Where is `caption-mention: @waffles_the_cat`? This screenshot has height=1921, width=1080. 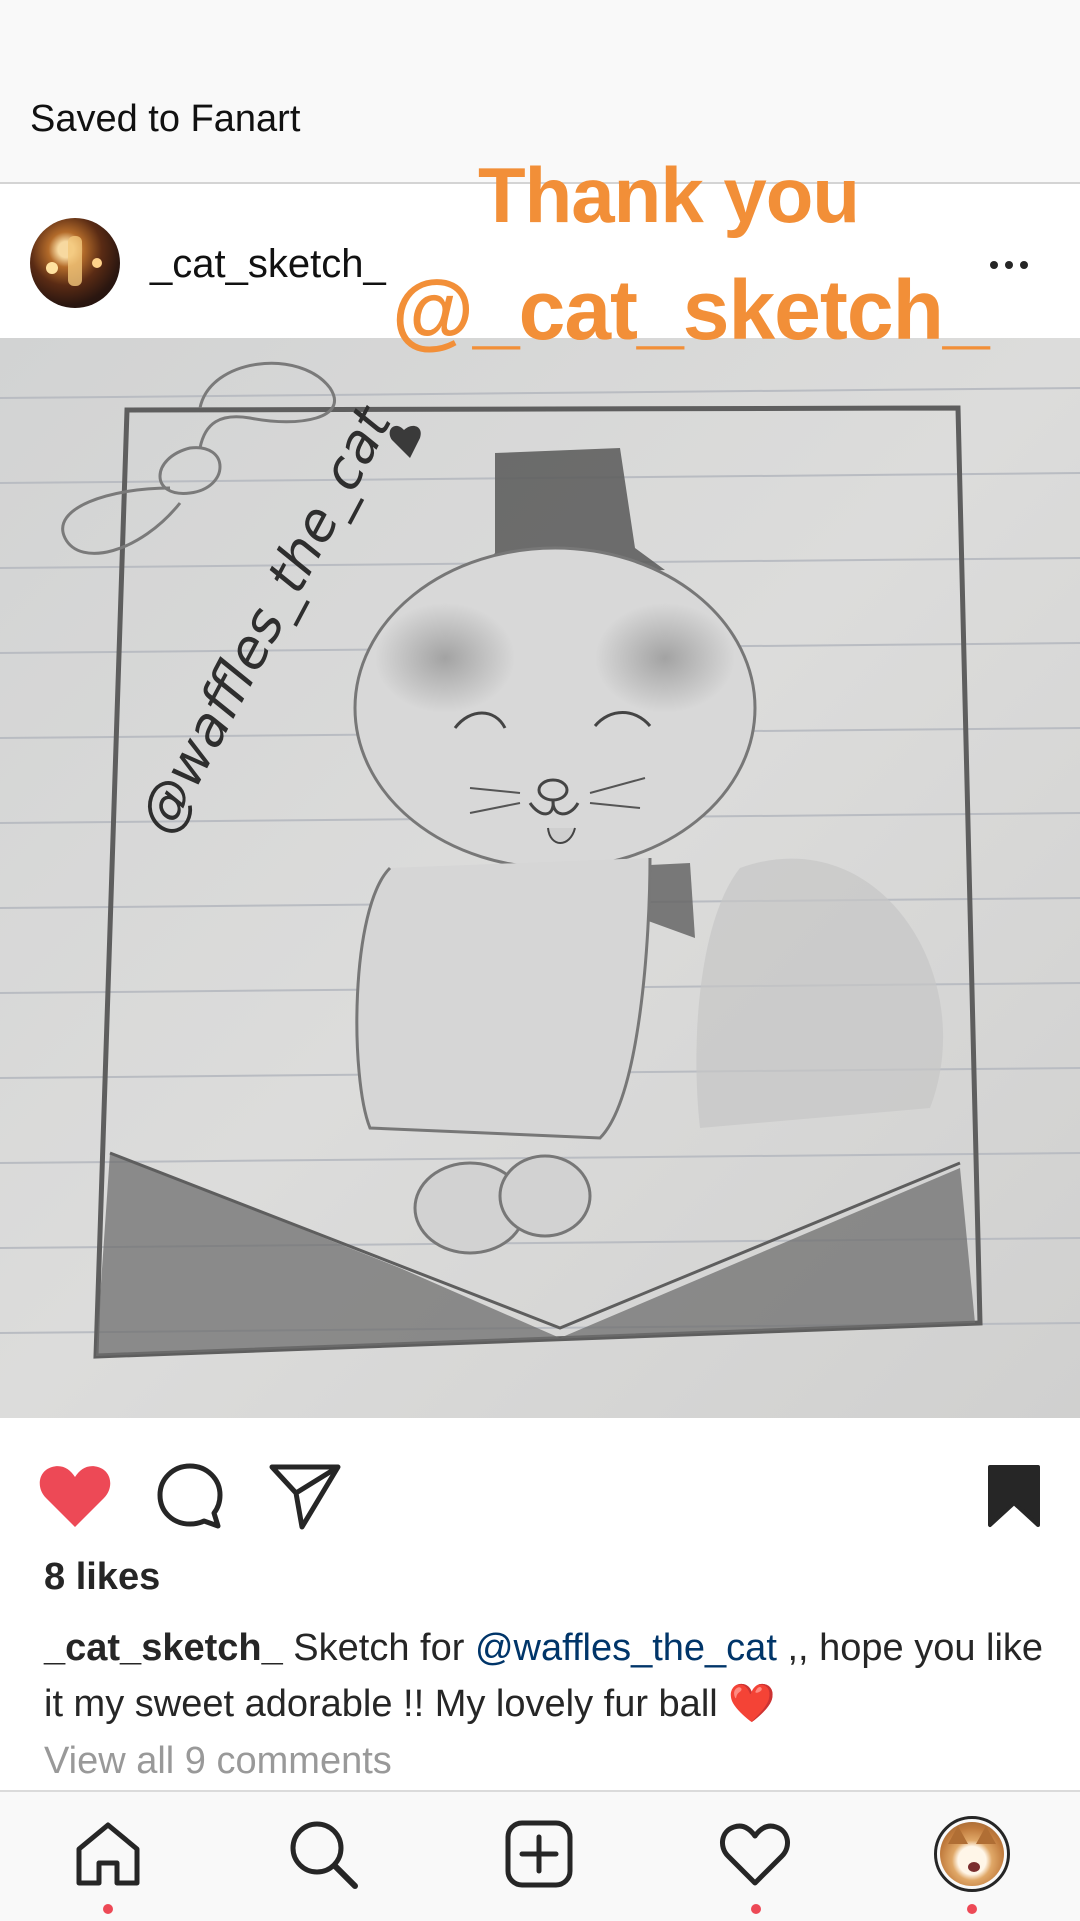 caption-mention: @waffles_the_cat is located at coordinates (626, 1648).